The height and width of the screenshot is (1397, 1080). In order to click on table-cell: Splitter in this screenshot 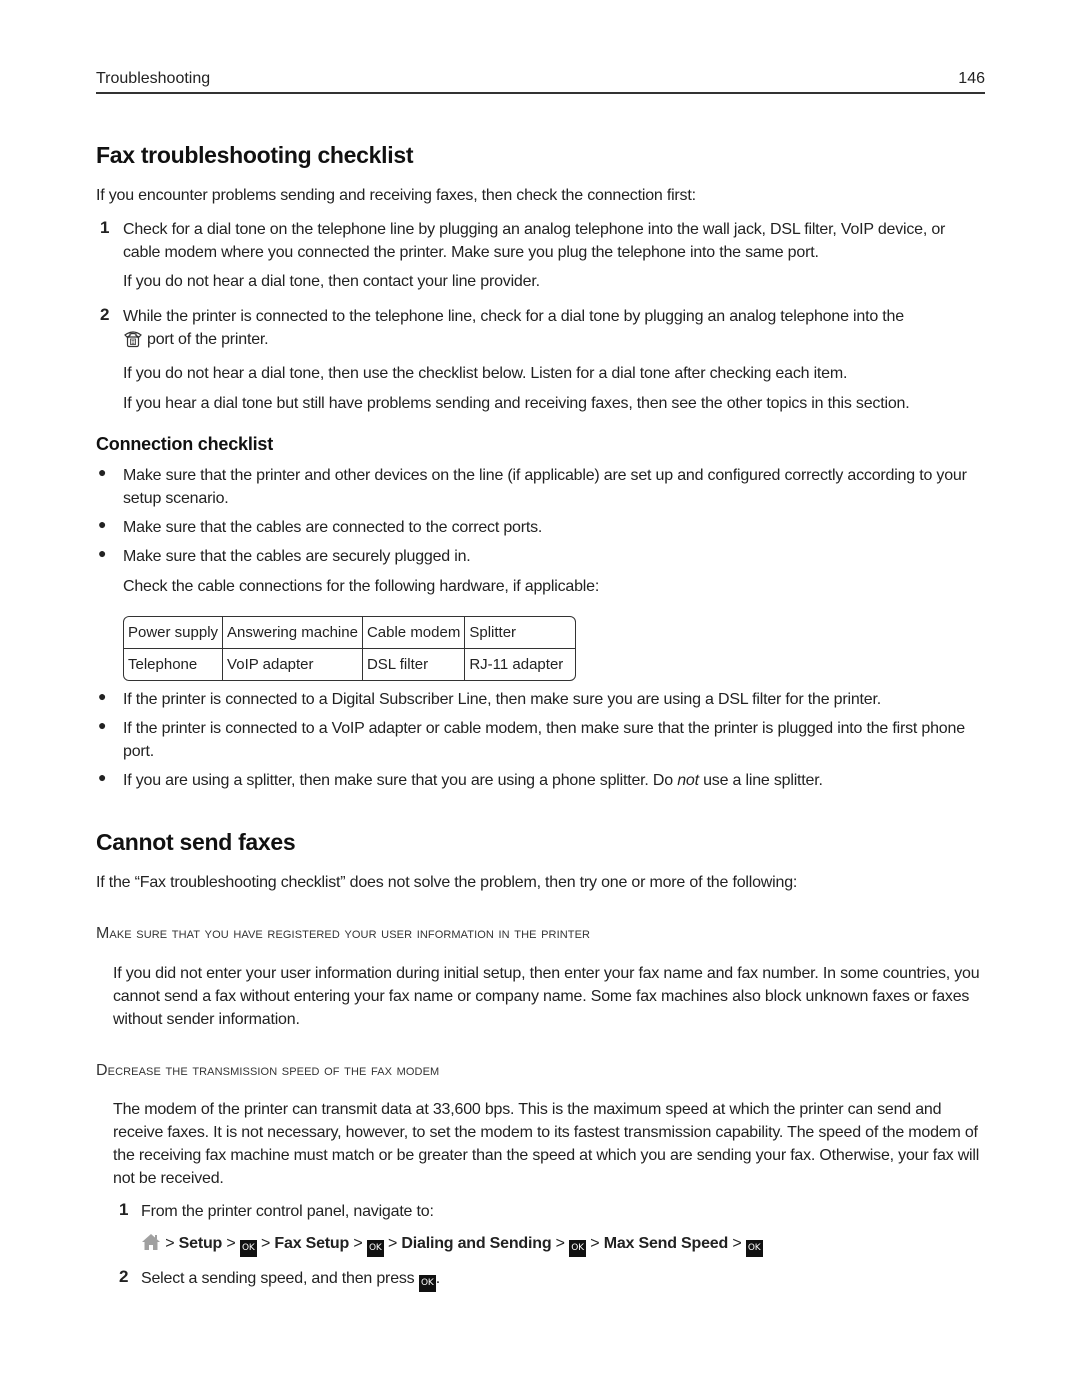, I will do `click(520, 633)`.